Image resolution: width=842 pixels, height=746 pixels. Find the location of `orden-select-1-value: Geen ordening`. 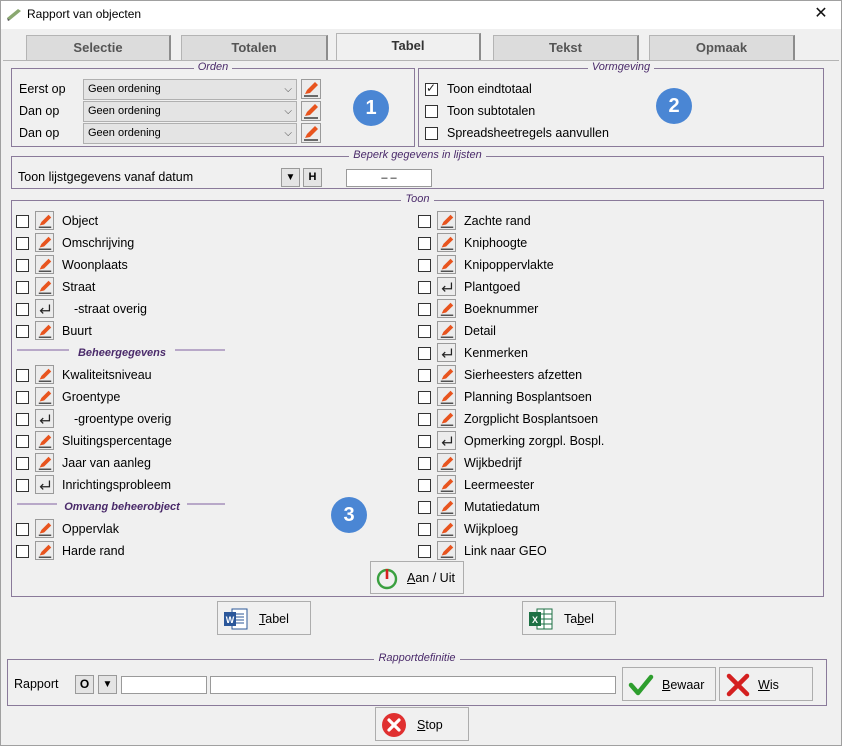

orden-select-1-value: Geen ordening is located at coordinates (124, 89).